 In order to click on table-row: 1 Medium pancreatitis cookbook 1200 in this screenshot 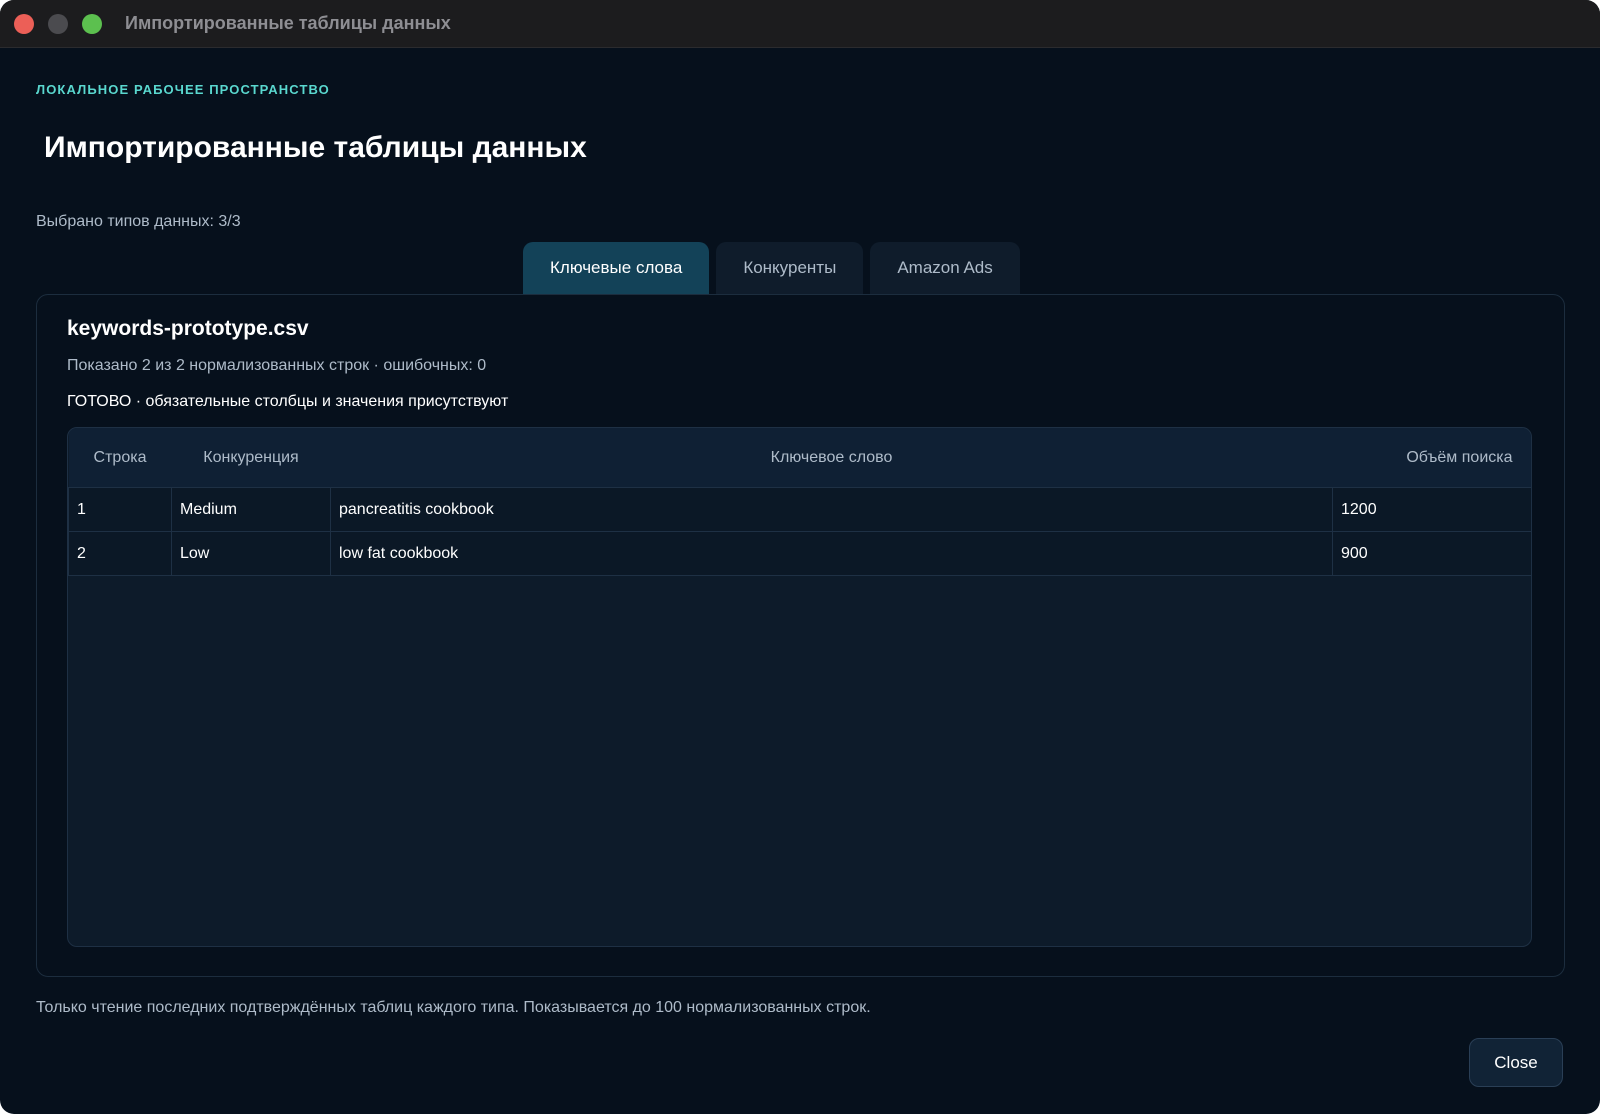, I will do `click(799, 509)`.